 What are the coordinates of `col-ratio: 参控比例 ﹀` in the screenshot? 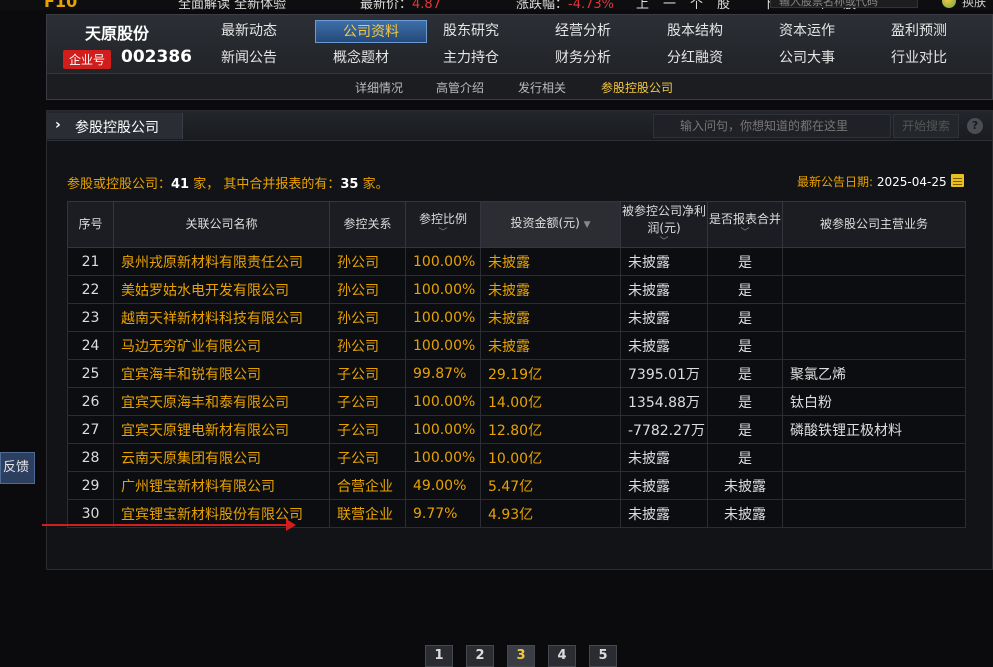 It's located at (443, 224).